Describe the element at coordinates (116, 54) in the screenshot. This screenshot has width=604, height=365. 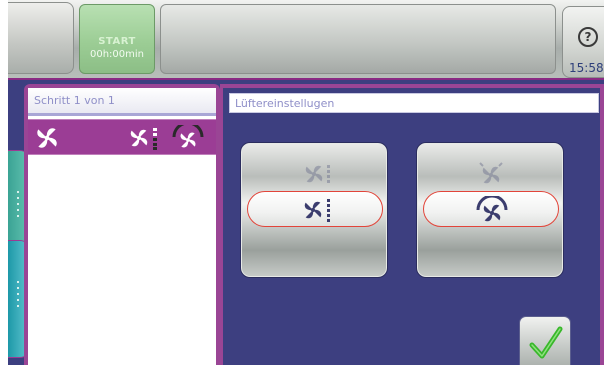
I see `start-timer: 00h:00min` at that location.